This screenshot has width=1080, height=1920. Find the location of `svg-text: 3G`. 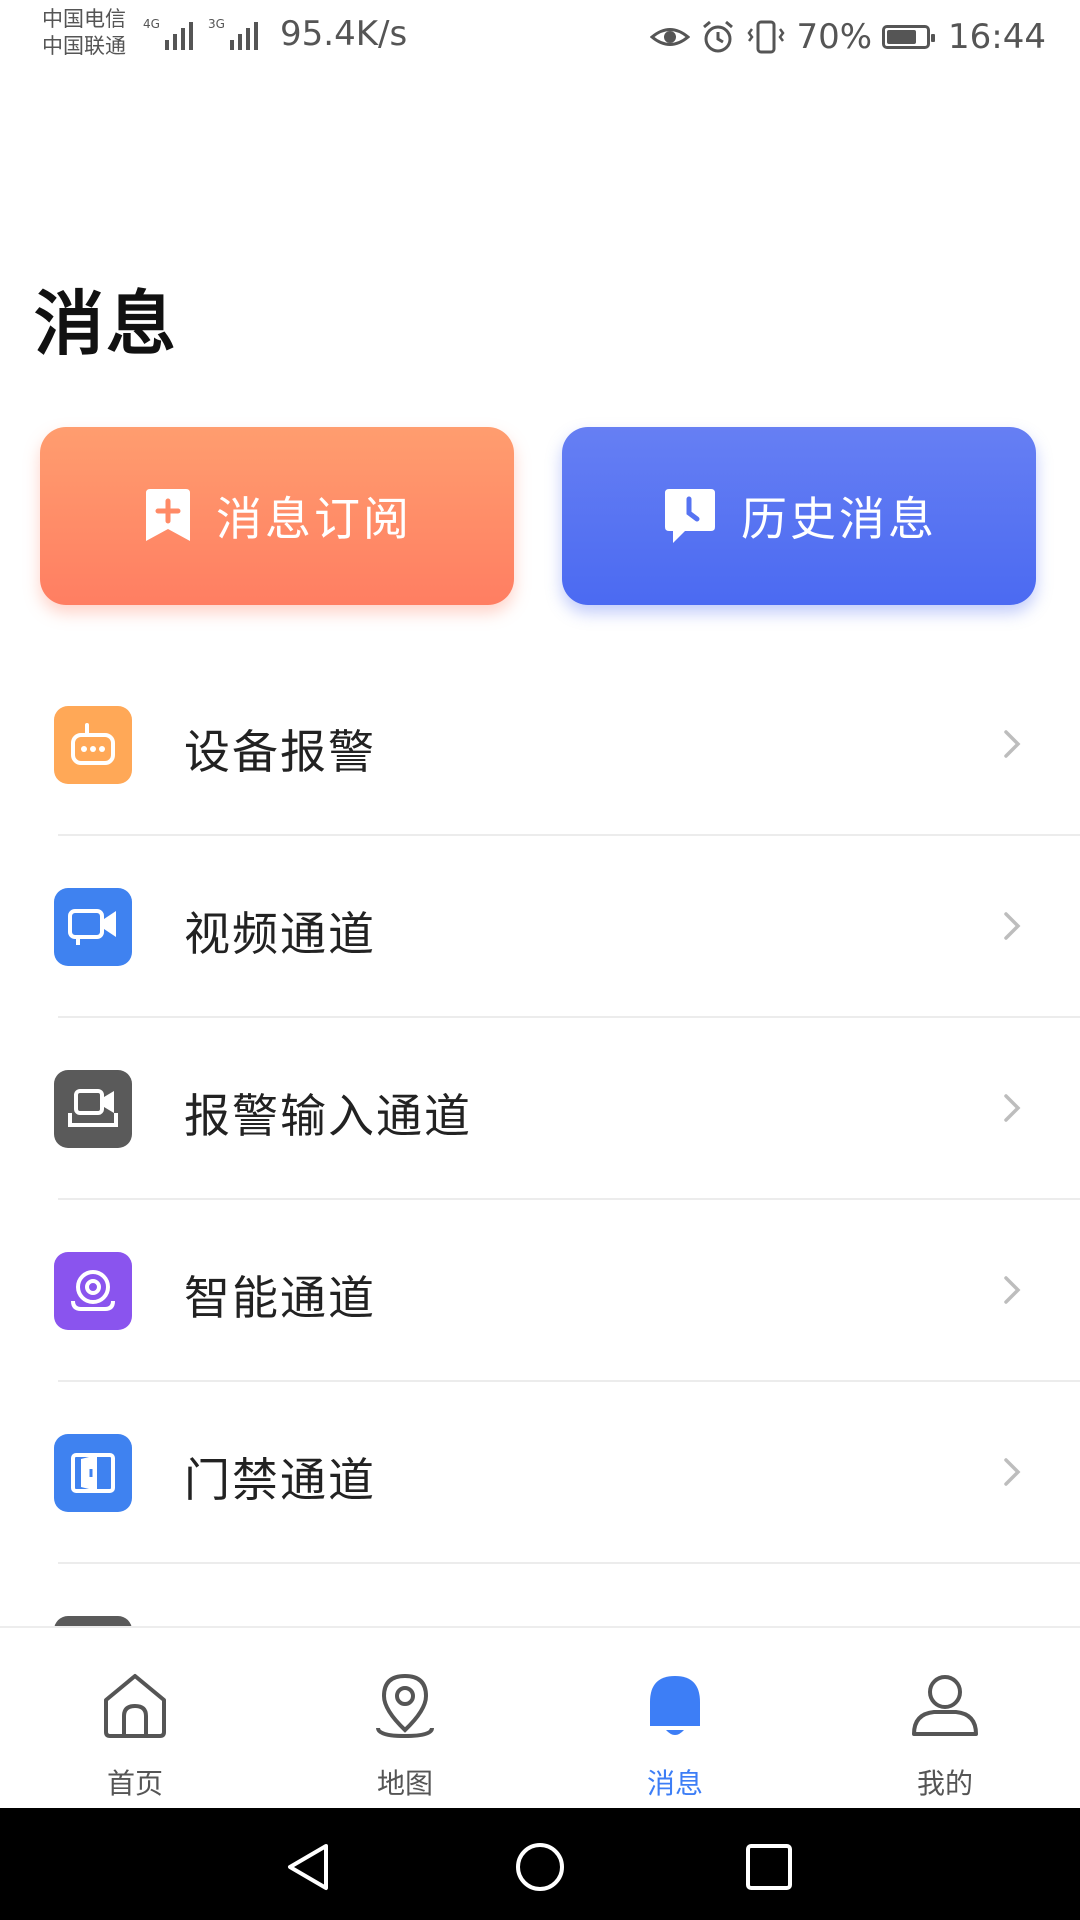

svg-text: 3G is located at coordinates (216, 24).